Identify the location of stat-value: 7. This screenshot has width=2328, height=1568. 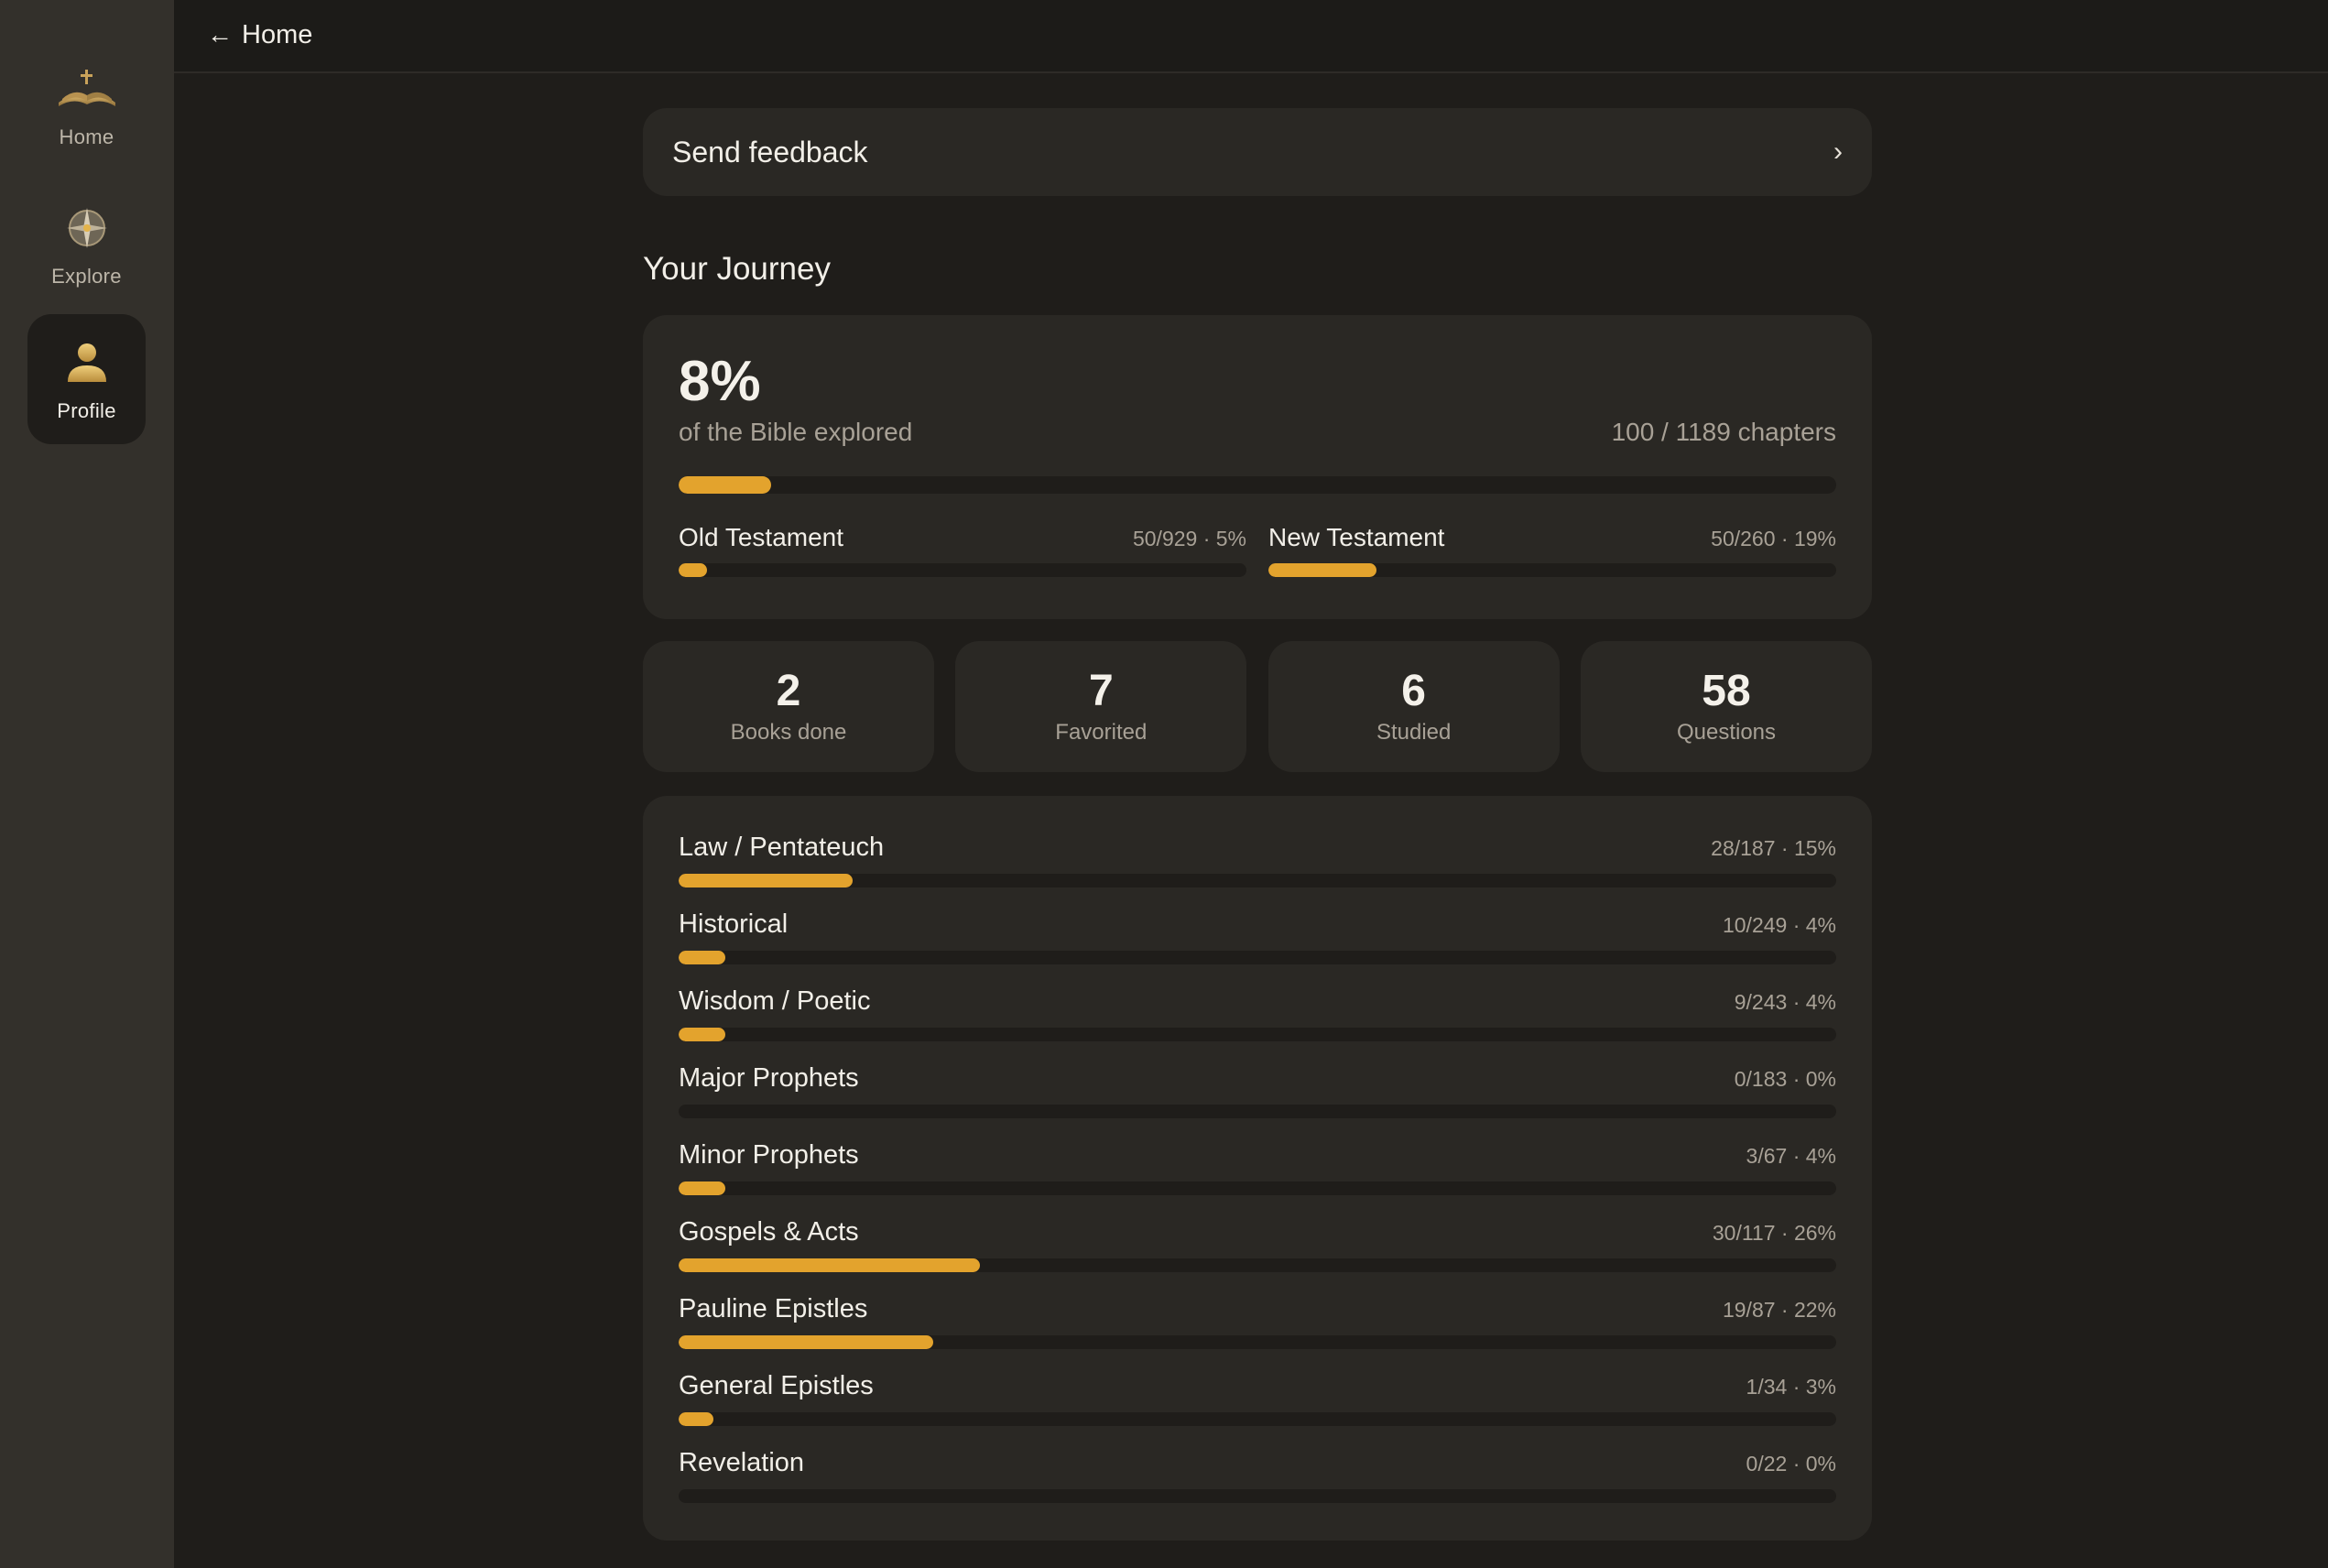
(1101, 690).